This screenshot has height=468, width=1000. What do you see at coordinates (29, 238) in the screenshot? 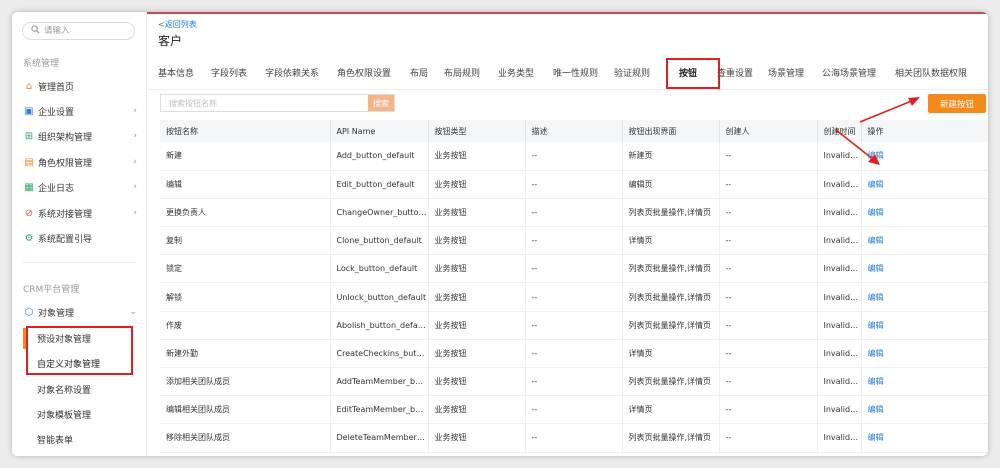
I see `guide-icon: ⚙` at bounding box center [29, 238].